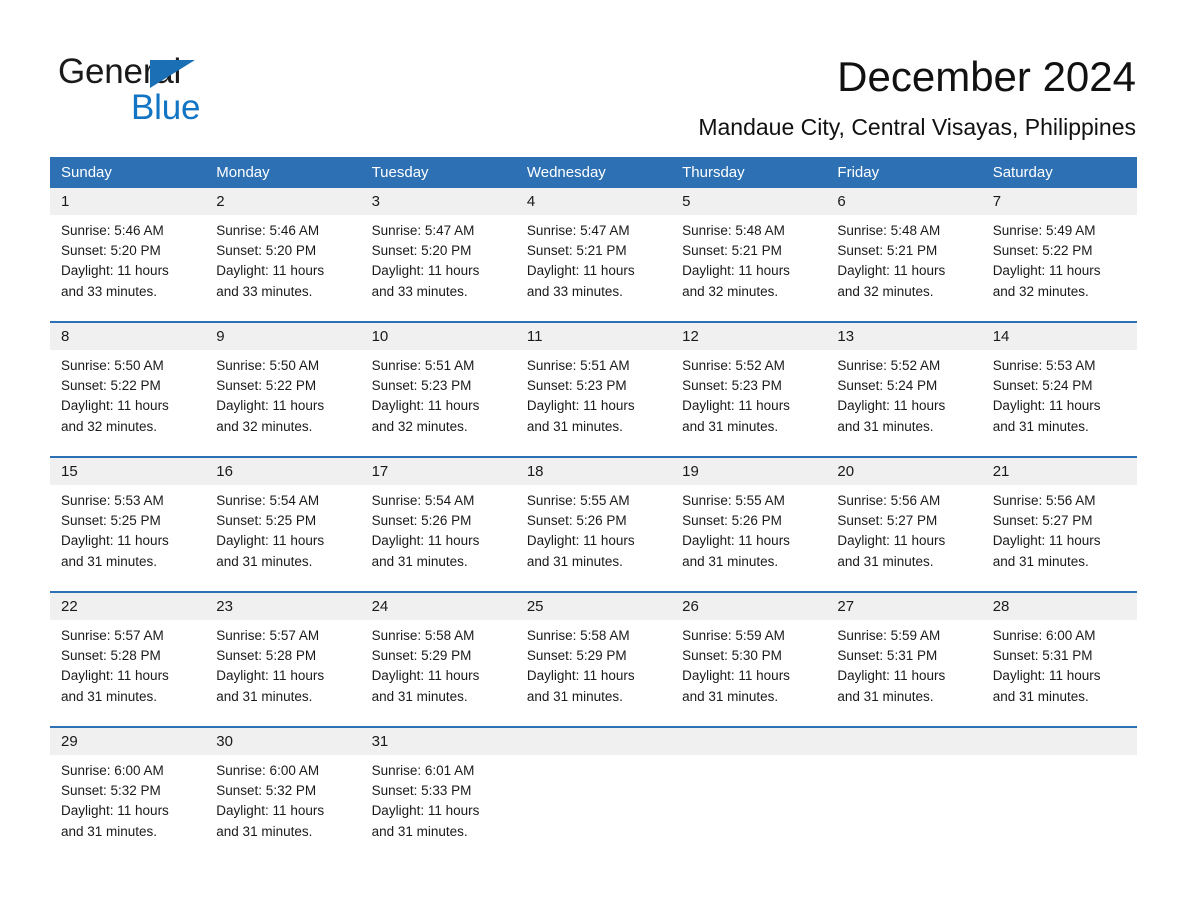  What do you see at coordinates (904, 201) in the screenshot?
I see `day-number: 6` at bounding box center [904, 201].